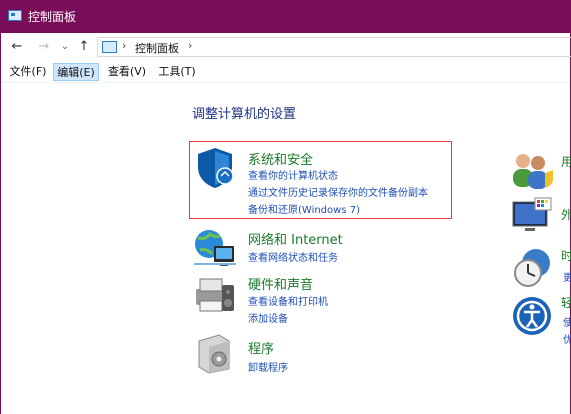 Image resolution: width=571 pixels, height=414 pixels. I want to click on clock-region-icon, so click(533, 268).